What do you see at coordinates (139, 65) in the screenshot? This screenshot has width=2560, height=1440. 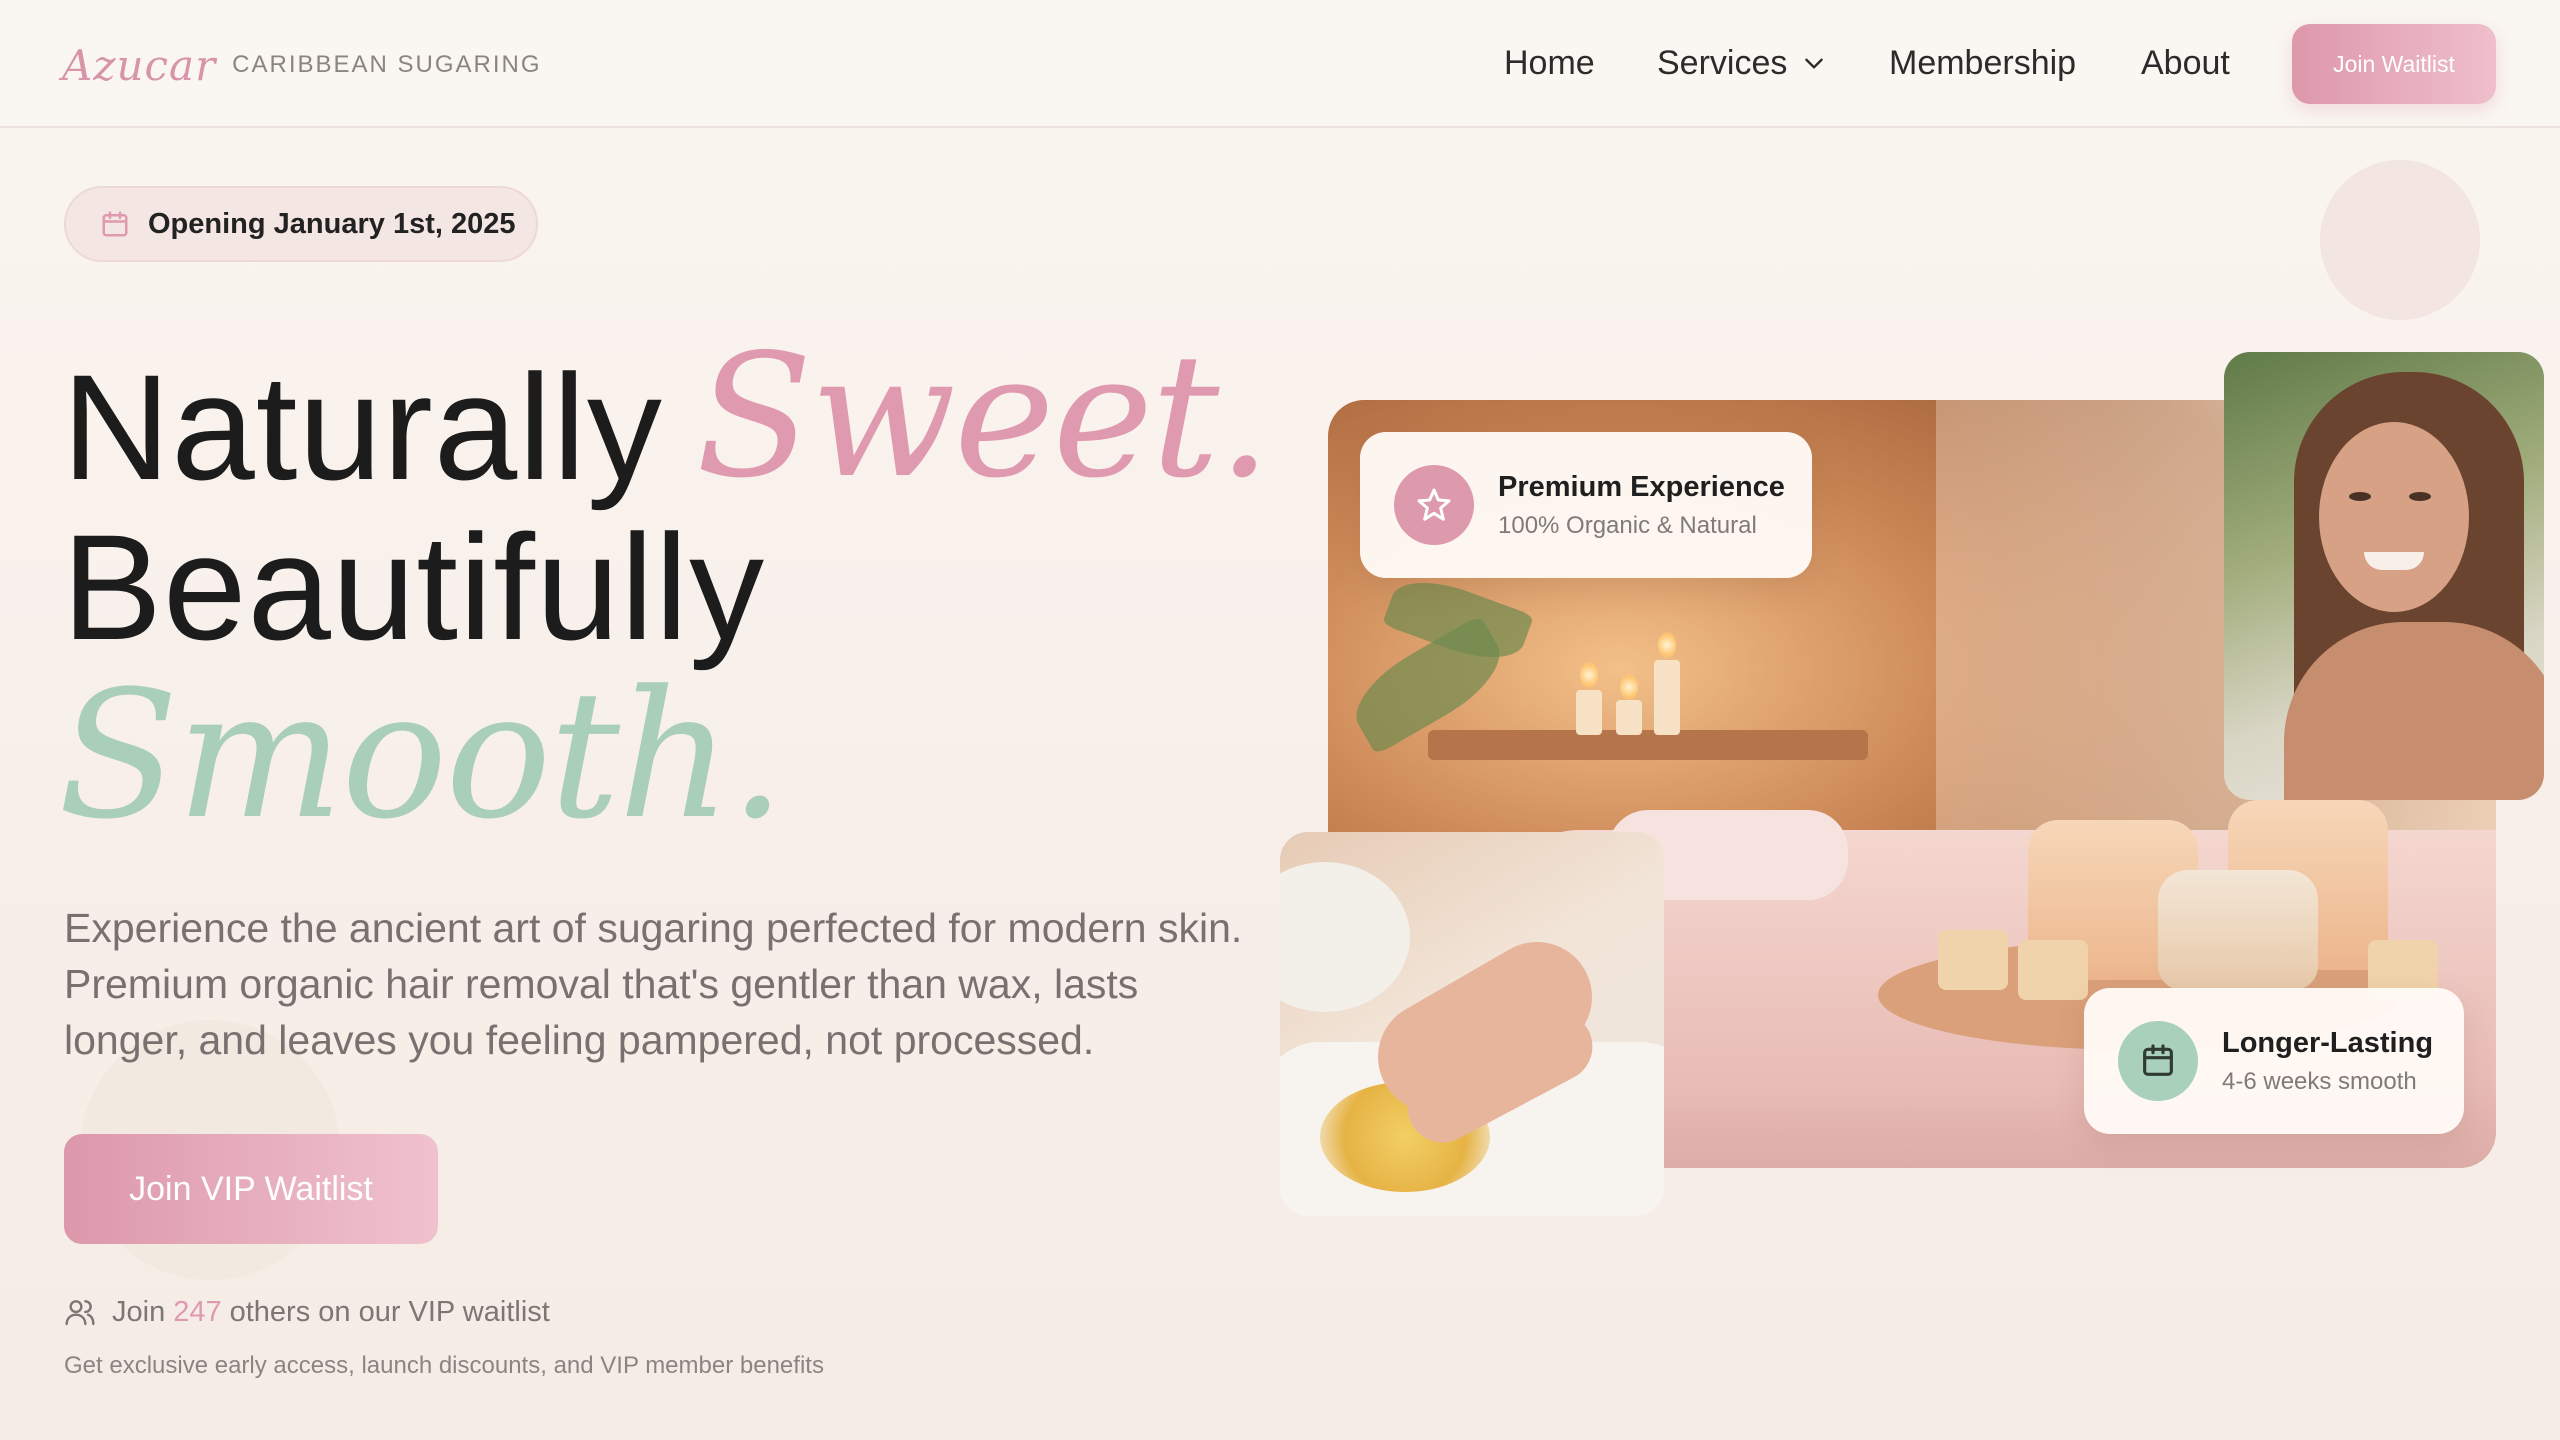 I see `logo-wordmark: Azucar` at bounding box center [139, 65].